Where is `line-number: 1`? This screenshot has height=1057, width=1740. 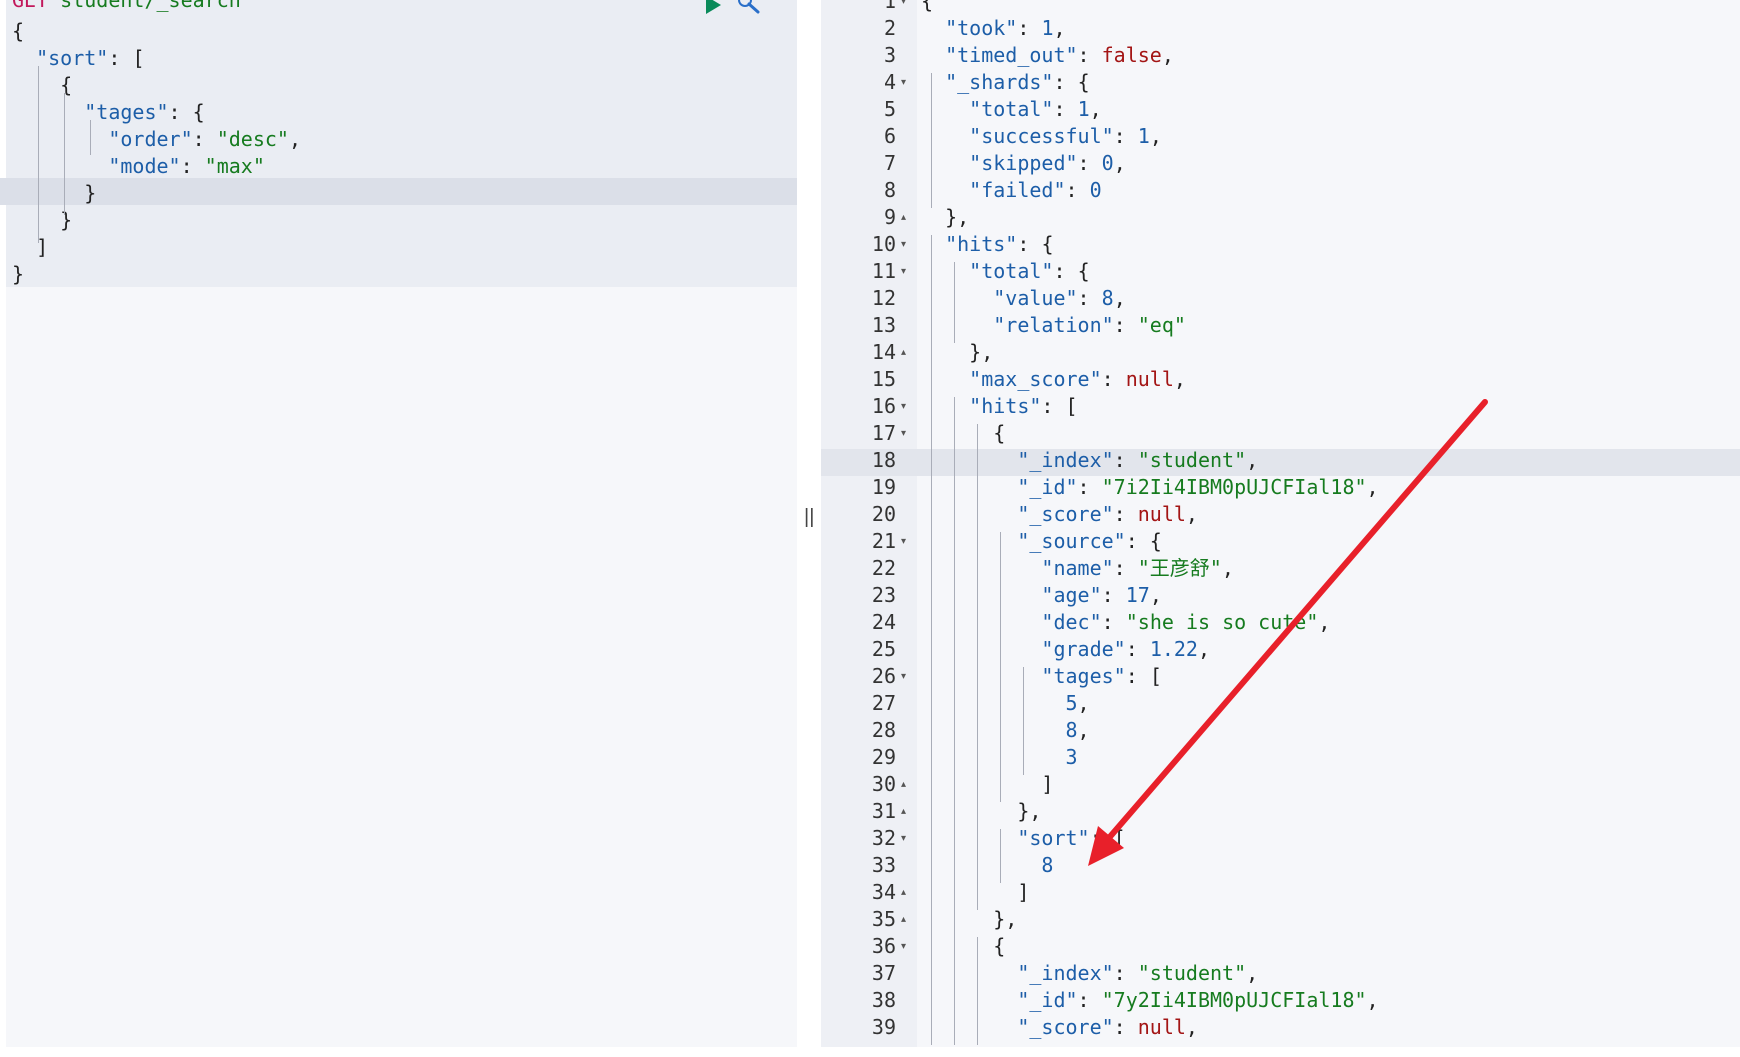 line-number: 1 is located at coordinates (889, 6).